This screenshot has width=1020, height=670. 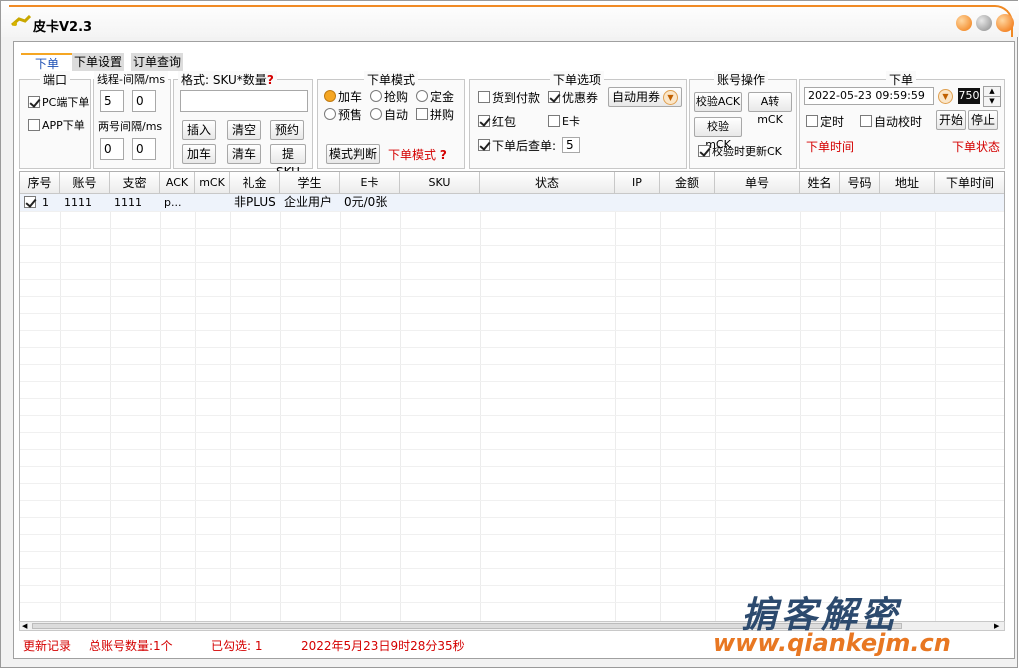 I want to click on col-header-gift: 礼金, so click(x=255, y=183).